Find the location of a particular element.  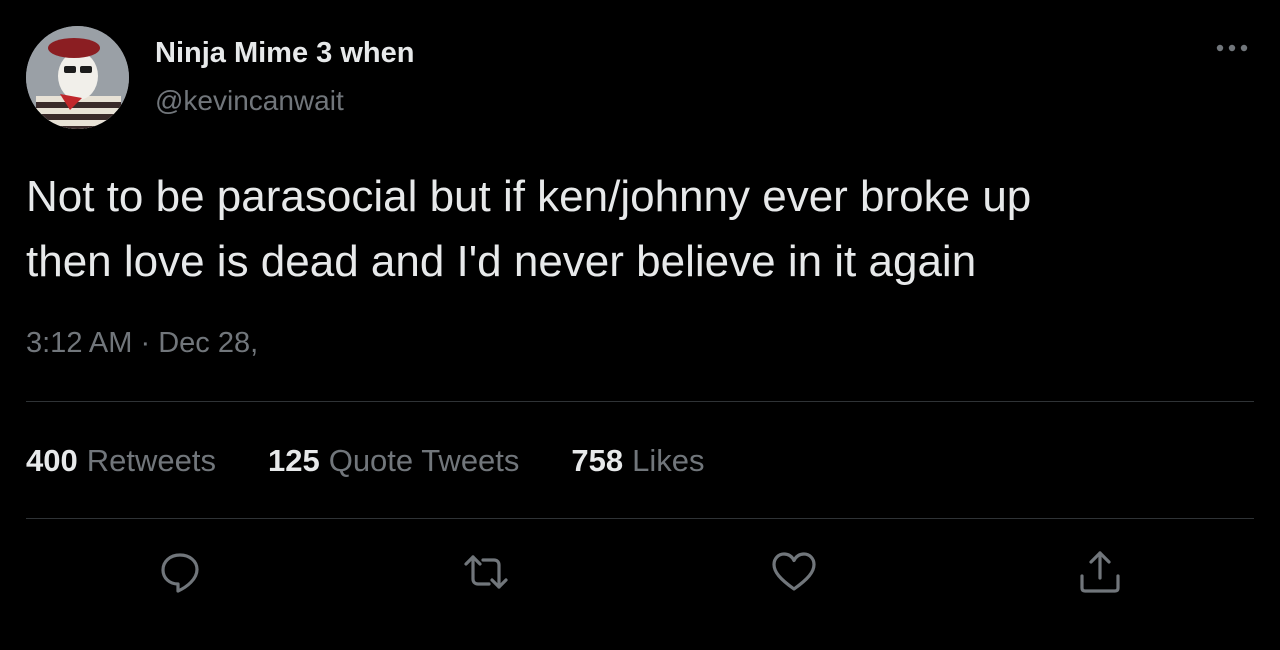

tweet-time: 3:12 AM is located at coordinates (79, 343).